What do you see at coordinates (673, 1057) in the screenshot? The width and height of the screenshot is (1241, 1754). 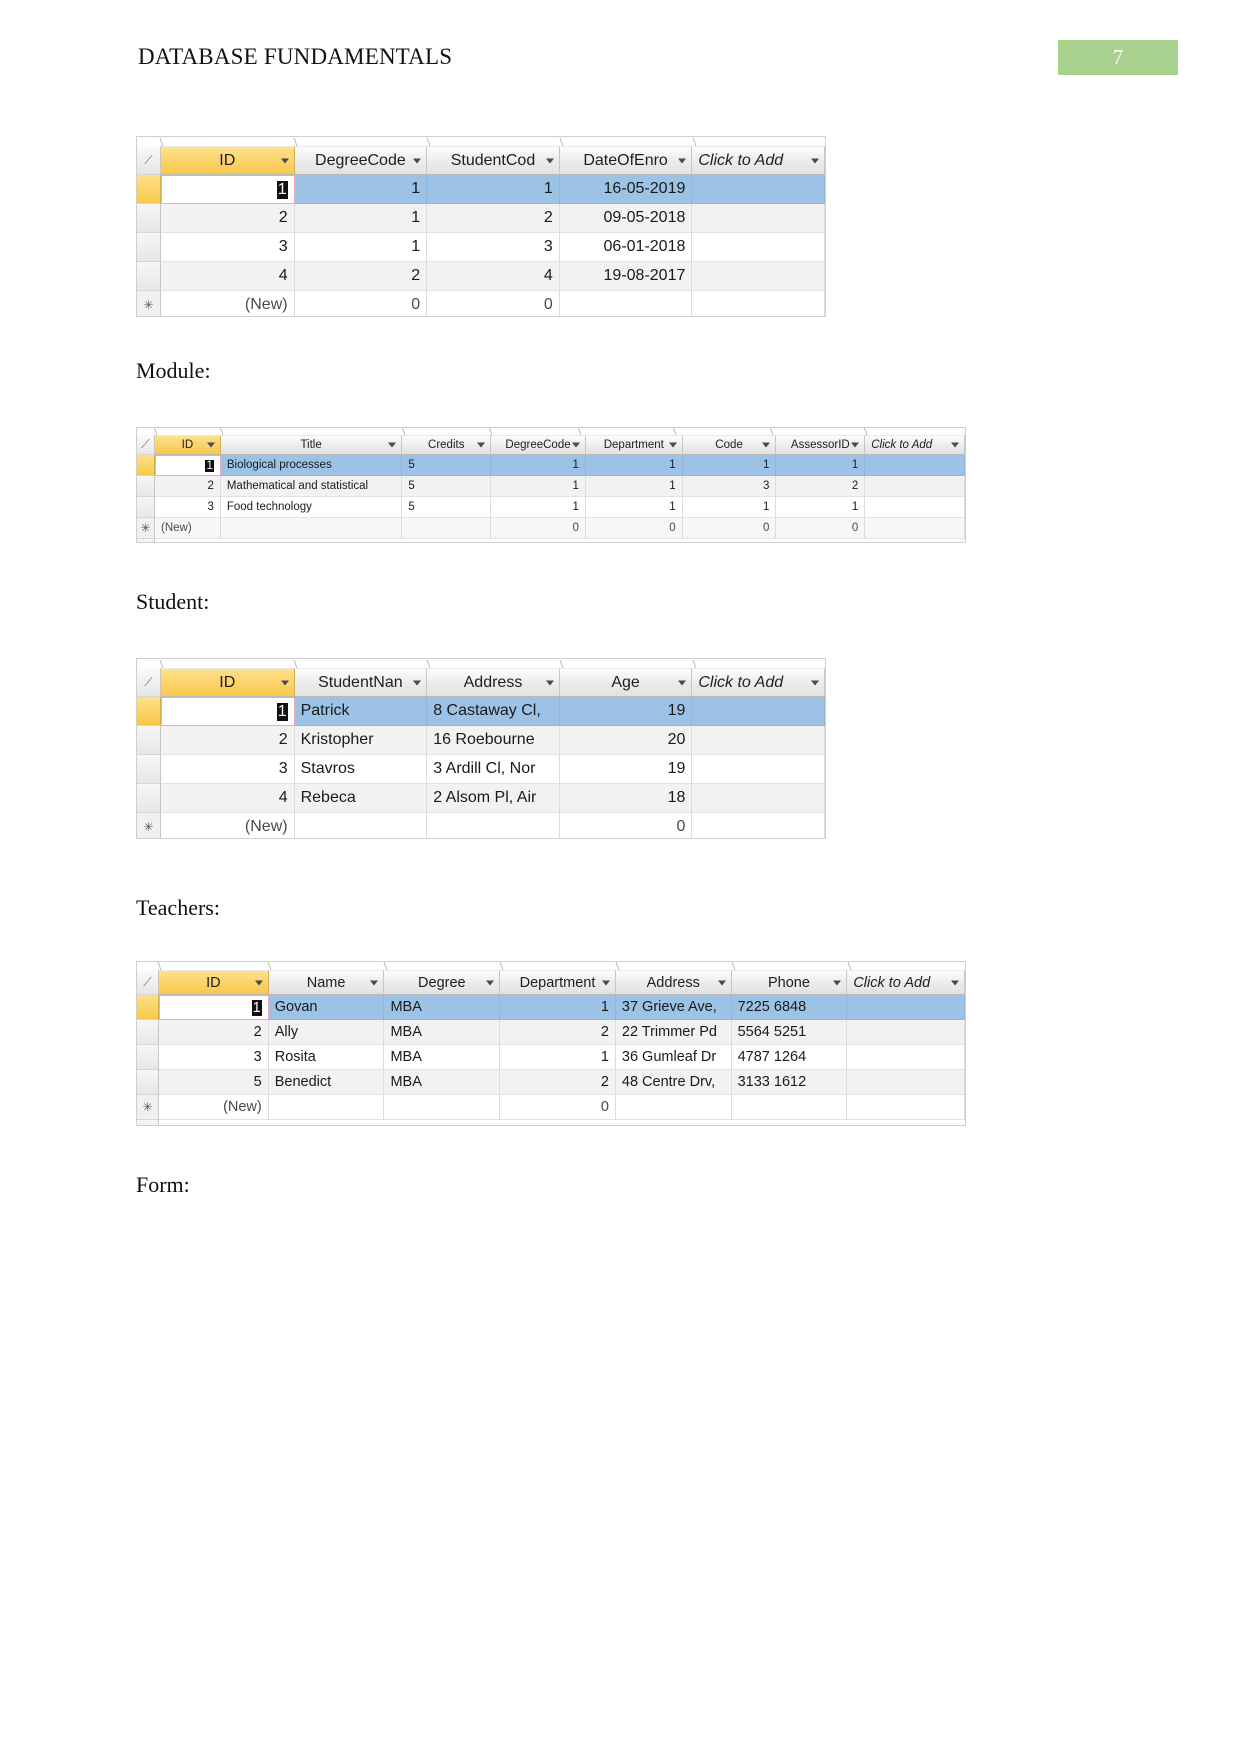 I see `cell-address: 36 Gumleaf Dr` at bounding box center [673, 1057].